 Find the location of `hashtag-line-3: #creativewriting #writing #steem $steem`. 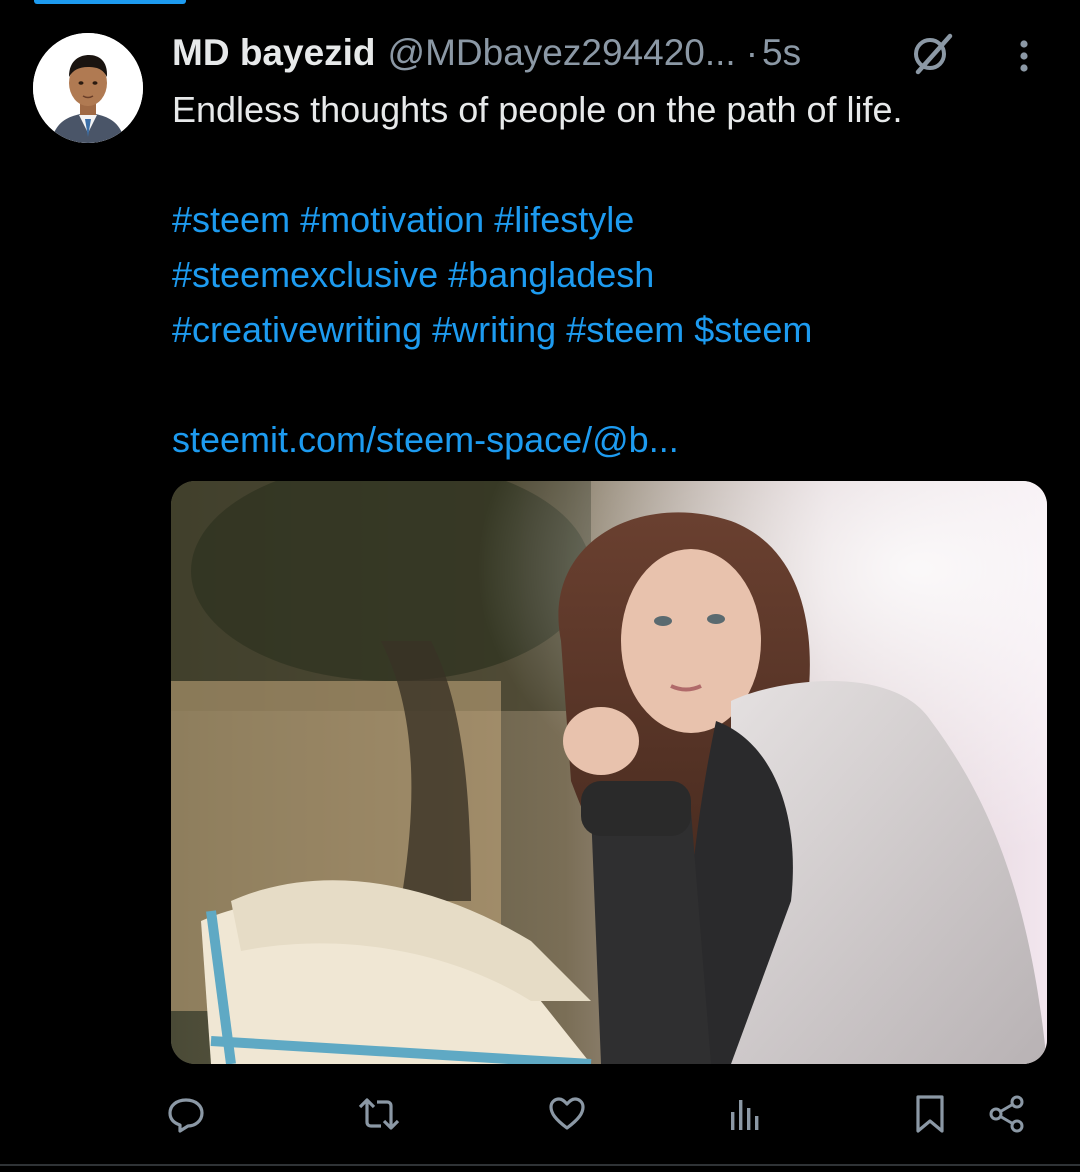

hashtag-line-3: #creativewriting #writing #steem $steem is located at coordinates (612, 329).